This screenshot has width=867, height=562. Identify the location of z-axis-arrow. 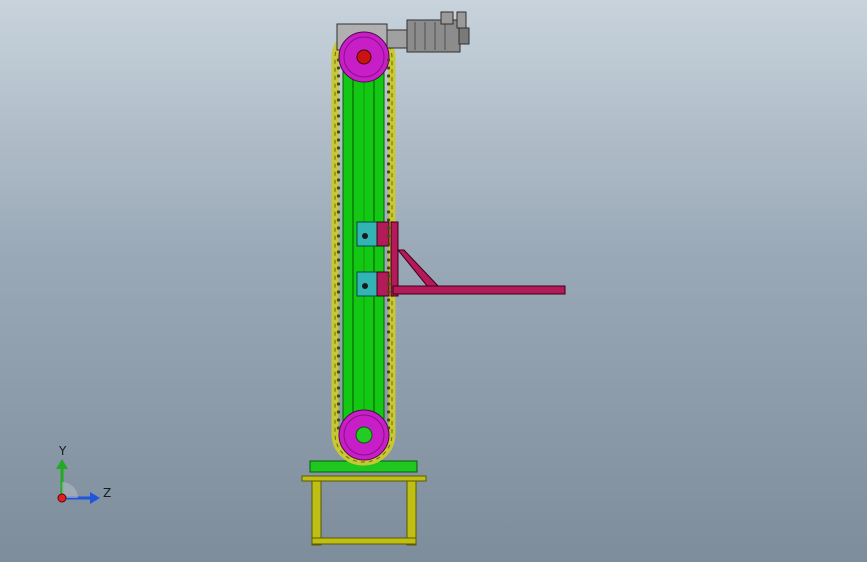
(95, 498).